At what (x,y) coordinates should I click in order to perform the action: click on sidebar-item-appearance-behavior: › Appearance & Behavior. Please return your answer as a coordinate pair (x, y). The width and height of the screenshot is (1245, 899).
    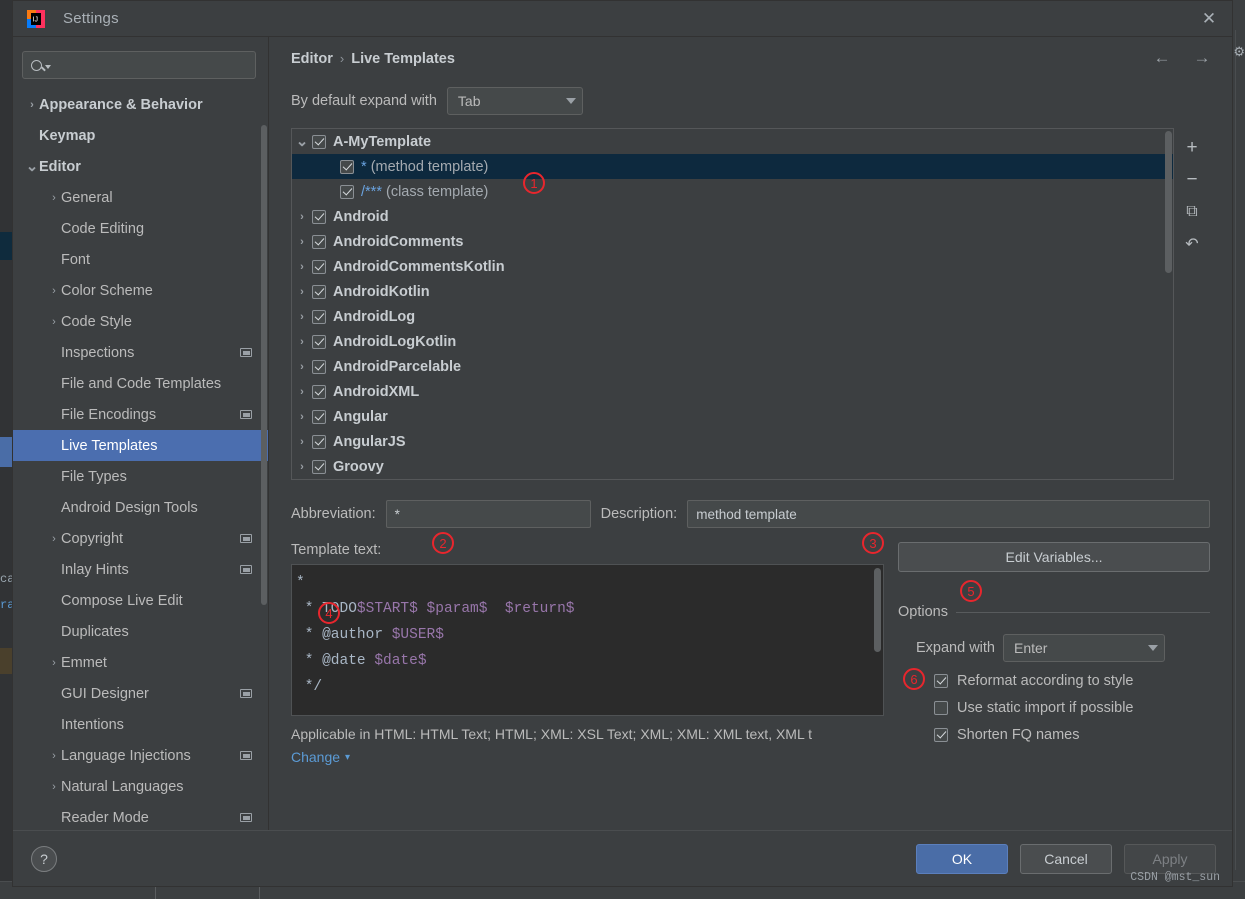
    Looking at the image, I should click on (140, 104).